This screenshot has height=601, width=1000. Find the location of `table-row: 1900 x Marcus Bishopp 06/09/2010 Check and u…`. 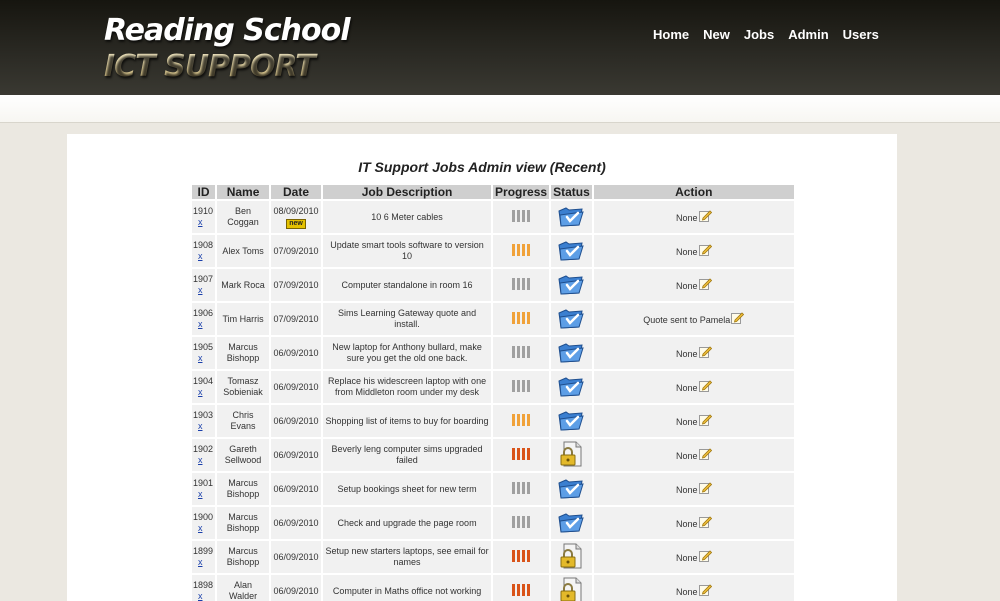

table-row: 1900 x Marcus Bishopp 06/09/2010 Check and u… is located at coordinates (493, 523).